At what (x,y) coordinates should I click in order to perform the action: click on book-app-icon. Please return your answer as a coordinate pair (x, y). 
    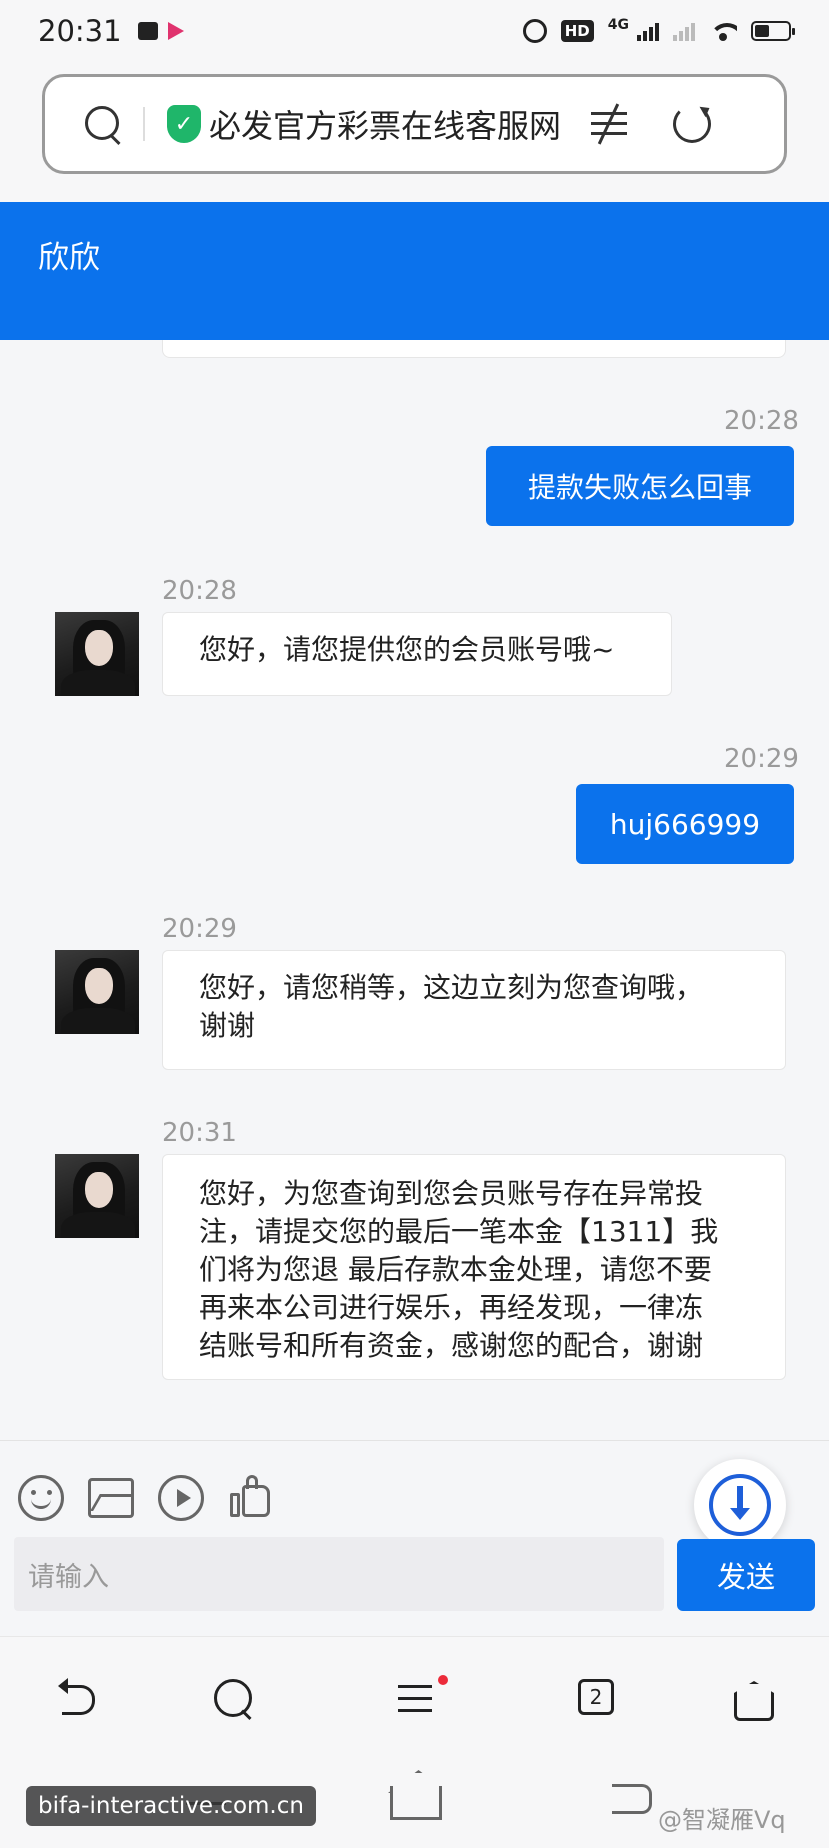
    Looking at the image, I should click on (147, 31).